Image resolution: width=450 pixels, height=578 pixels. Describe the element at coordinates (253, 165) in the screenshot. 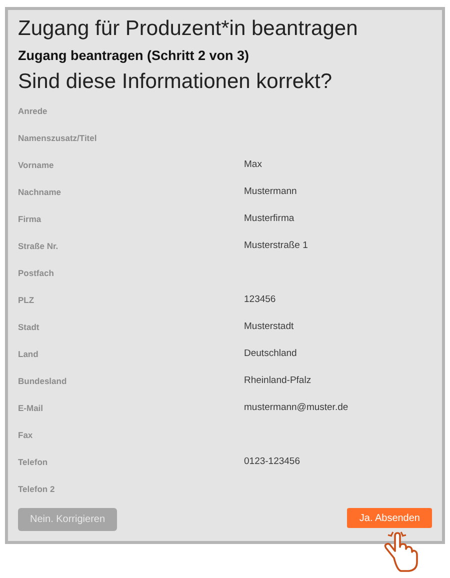

I see `field-value: Max` at that location.